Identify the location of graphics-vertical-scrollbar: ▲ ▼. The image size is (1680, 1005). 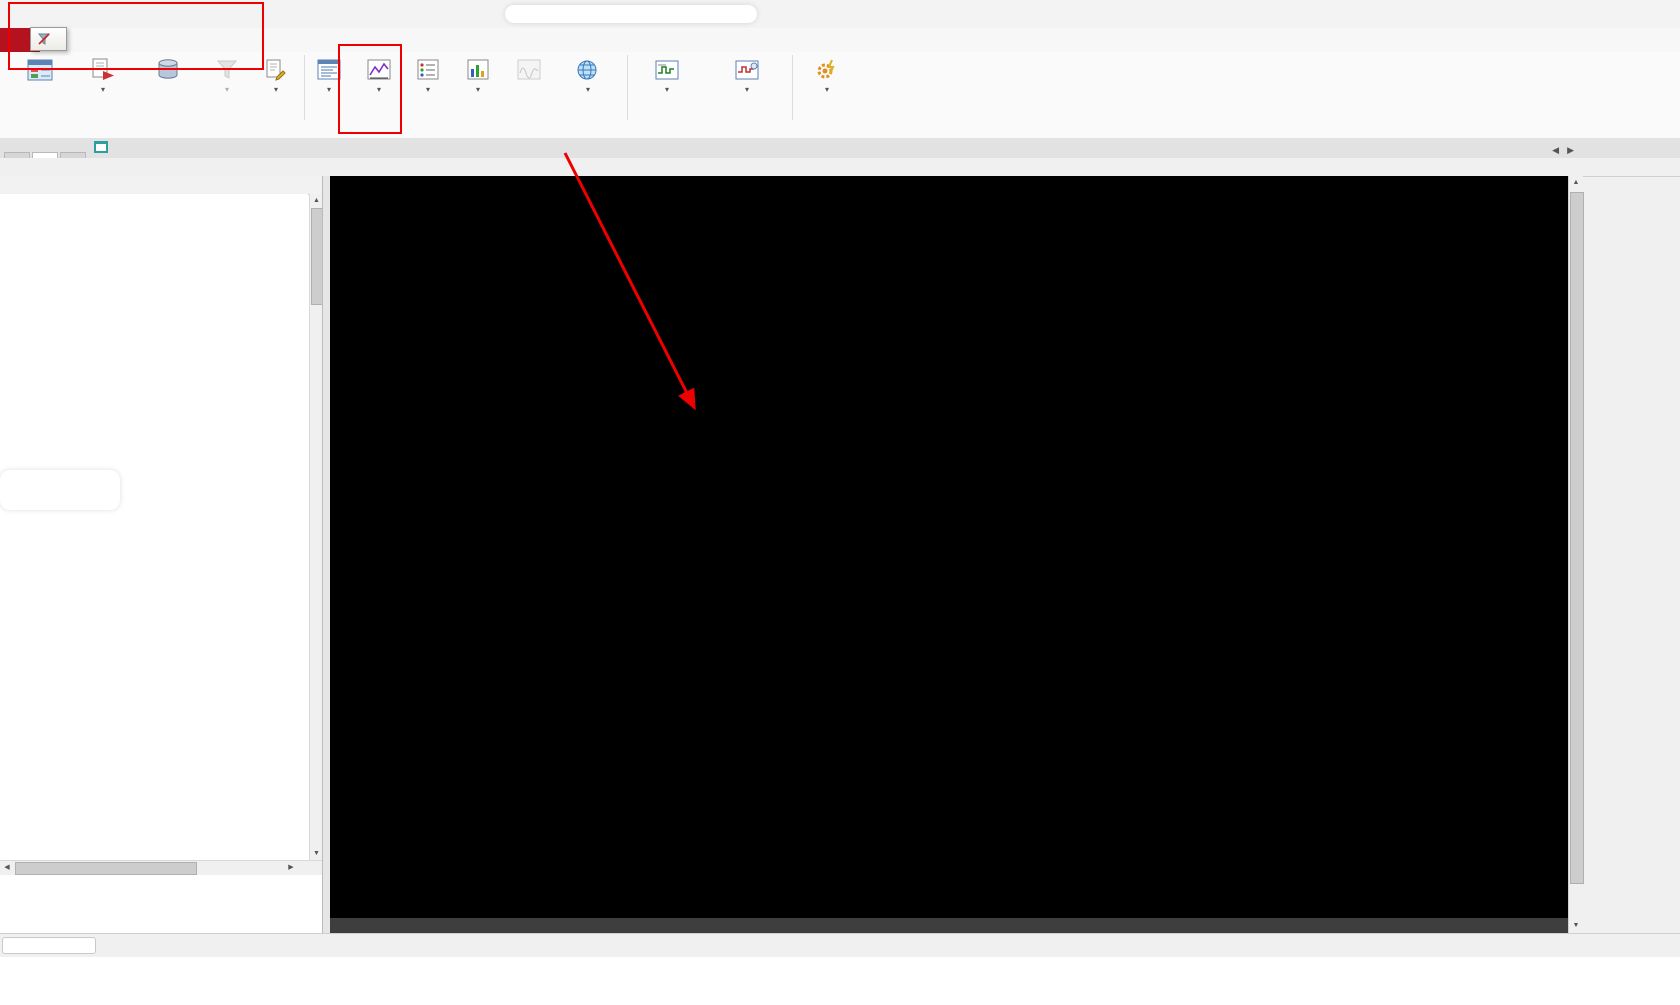
(1576, 554).